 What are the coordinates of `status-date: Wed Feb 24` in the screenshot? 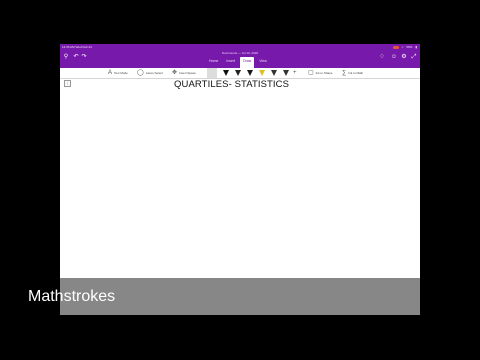 It's located at (83, 47).